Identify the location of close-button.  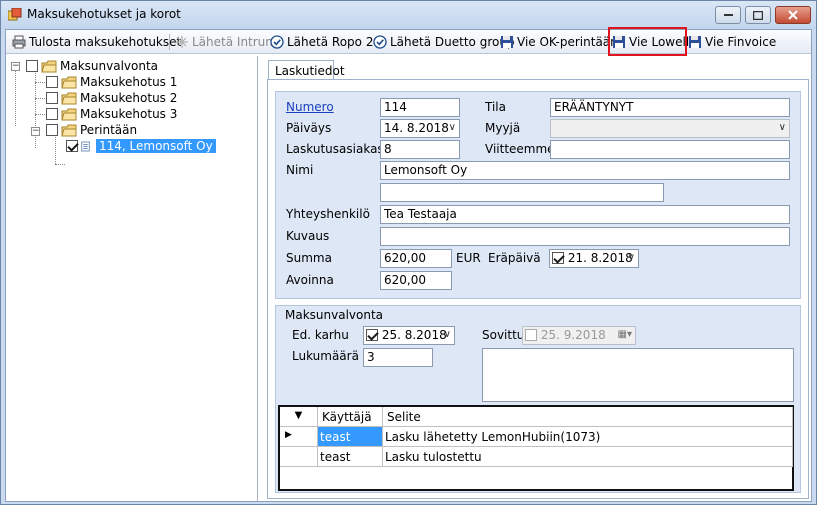
(793, 15).